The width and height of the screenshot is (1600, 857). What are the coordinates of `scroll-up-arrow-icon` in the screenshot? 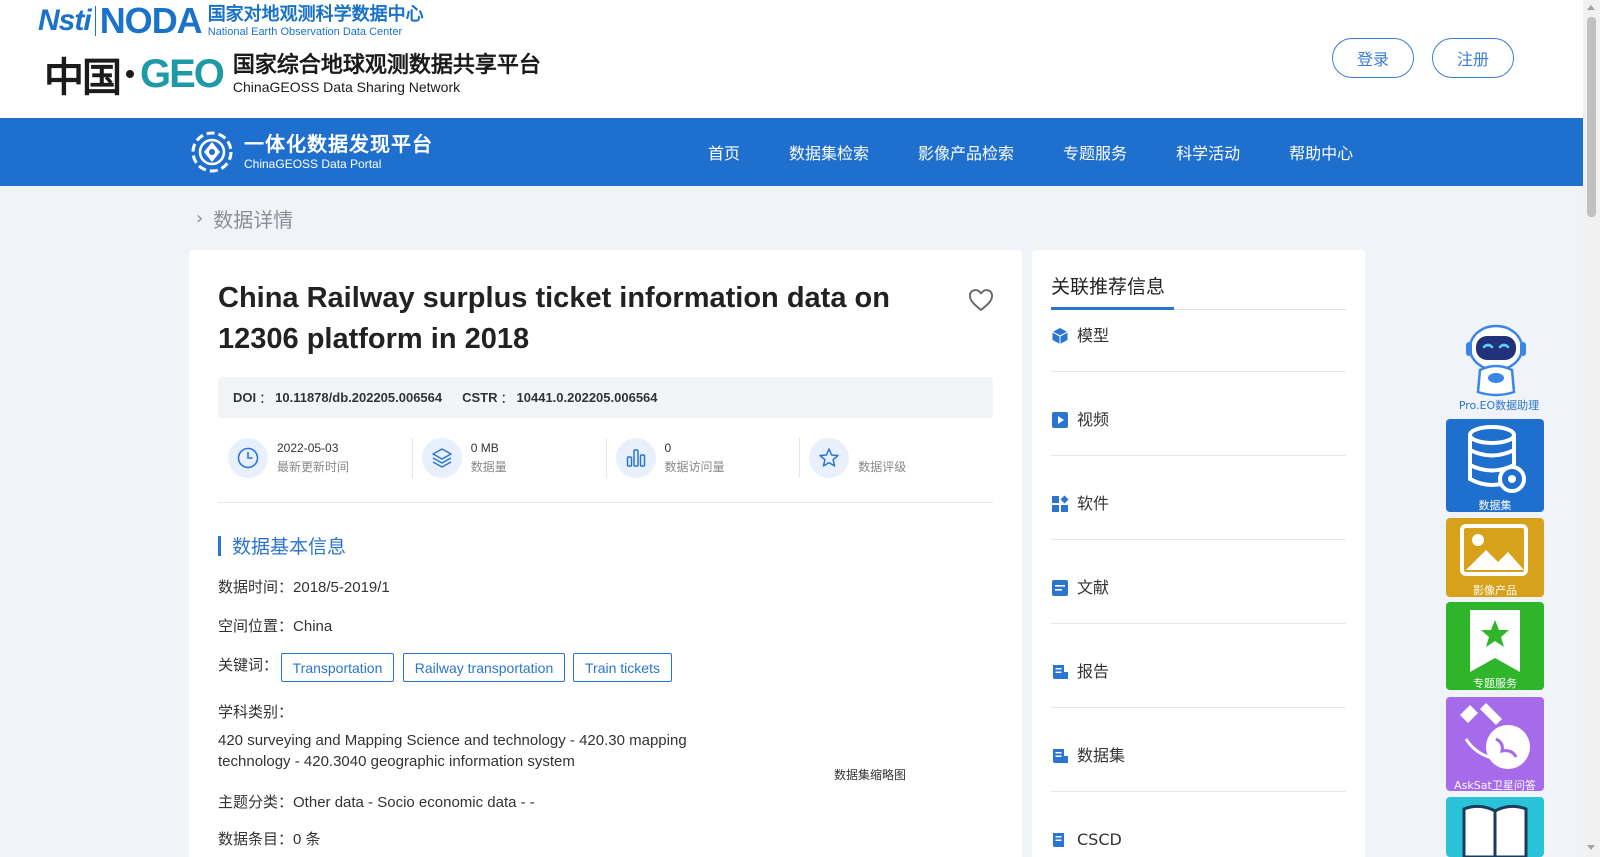 It's located at (1591, 7).